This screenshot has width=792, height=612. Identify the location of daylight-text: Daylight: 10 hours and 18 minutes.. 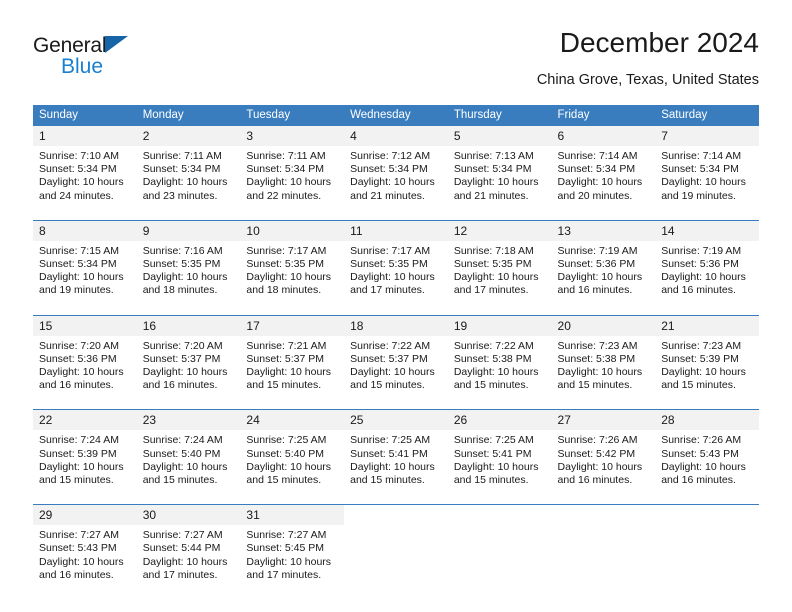
(185, 284).